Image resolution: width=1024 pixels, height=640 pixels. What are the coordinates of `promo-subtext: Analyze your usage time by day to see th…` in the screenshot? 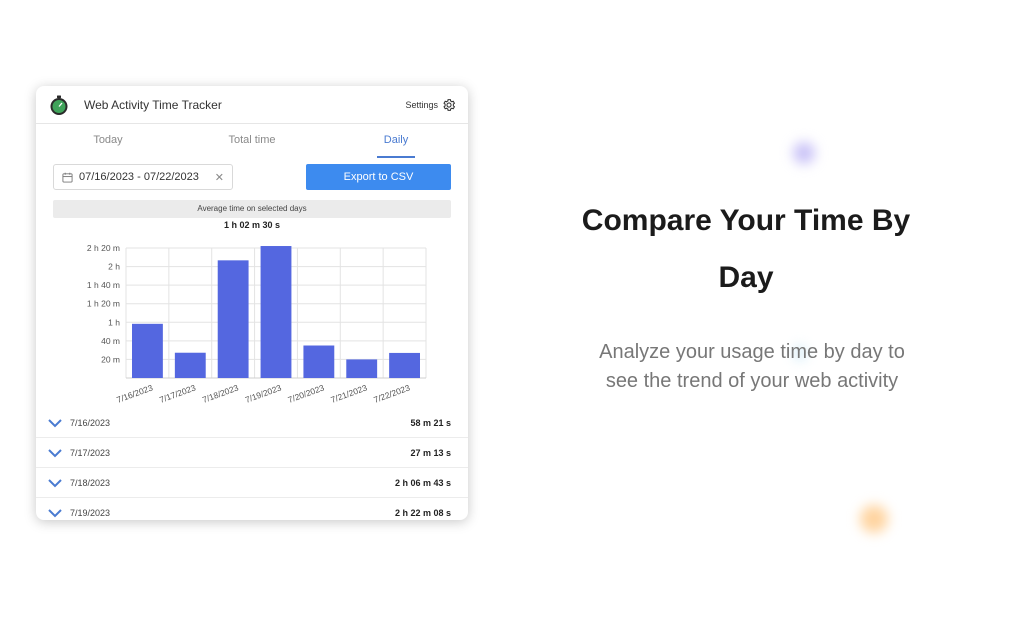 It's located at (752, 367).